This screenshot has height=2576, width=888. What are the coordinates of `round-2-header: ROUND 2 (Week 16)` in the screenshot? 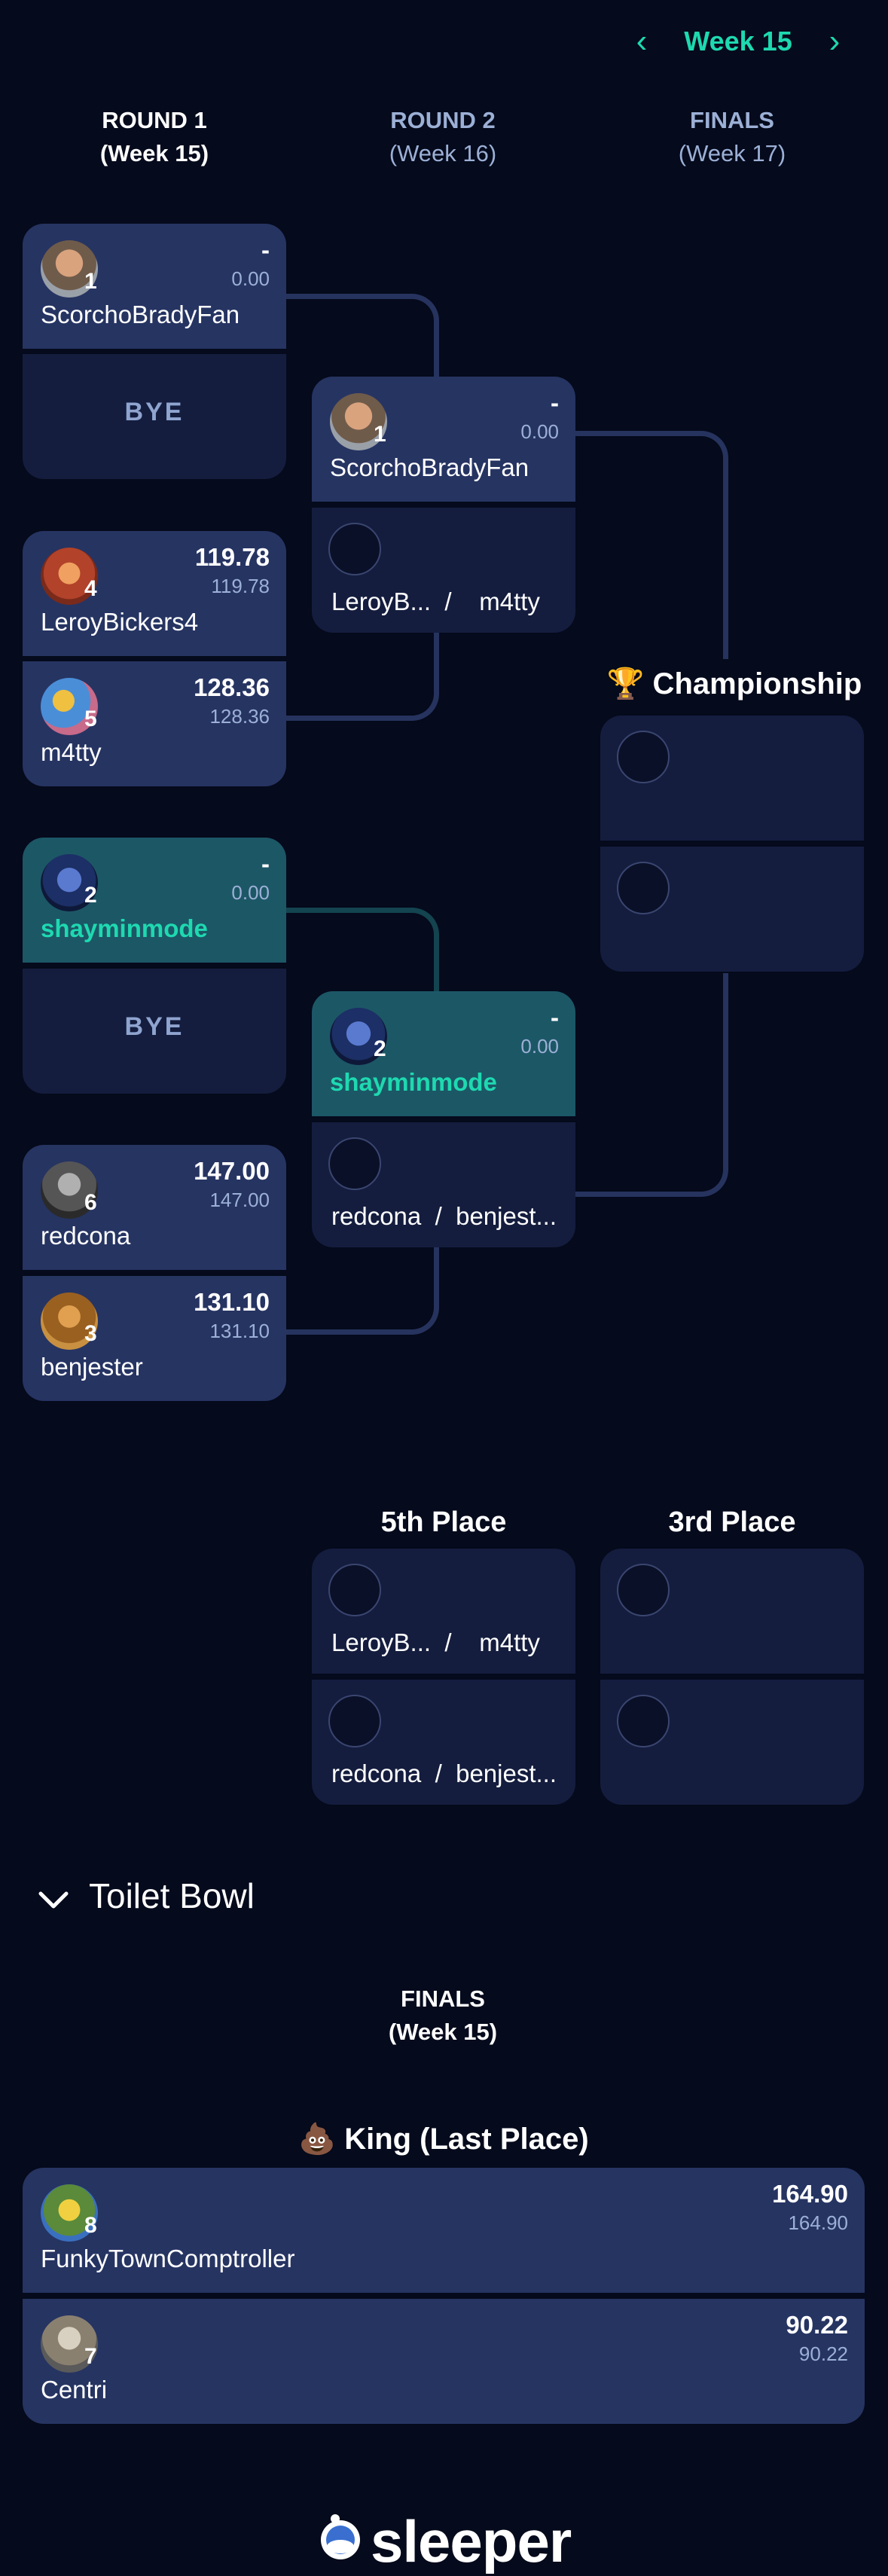 It's located at (443, 137).